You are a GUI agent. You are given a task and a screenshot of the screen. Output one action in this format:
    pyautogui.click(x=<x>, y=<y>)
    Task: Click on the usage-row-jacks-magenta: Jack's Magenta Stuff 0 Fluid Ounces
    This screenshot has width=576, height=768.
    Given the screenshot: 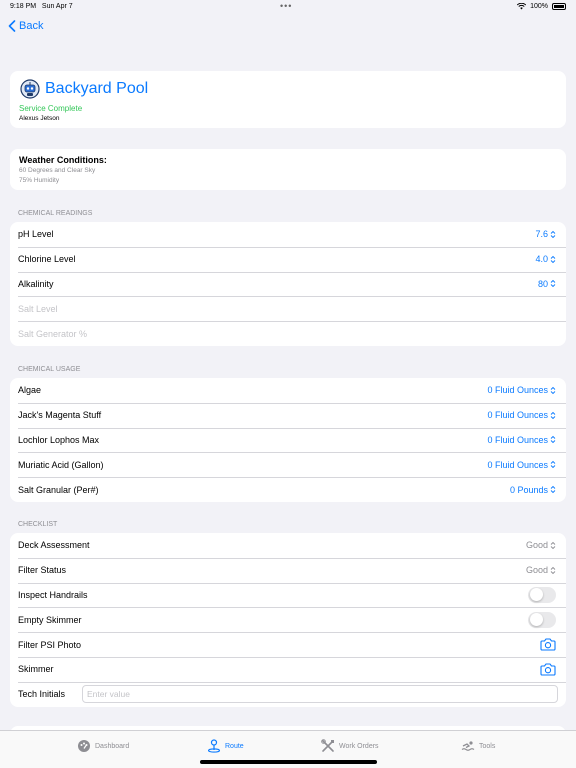 What is the action you would take?
    pyautogui.click(x=288, y=415)
    